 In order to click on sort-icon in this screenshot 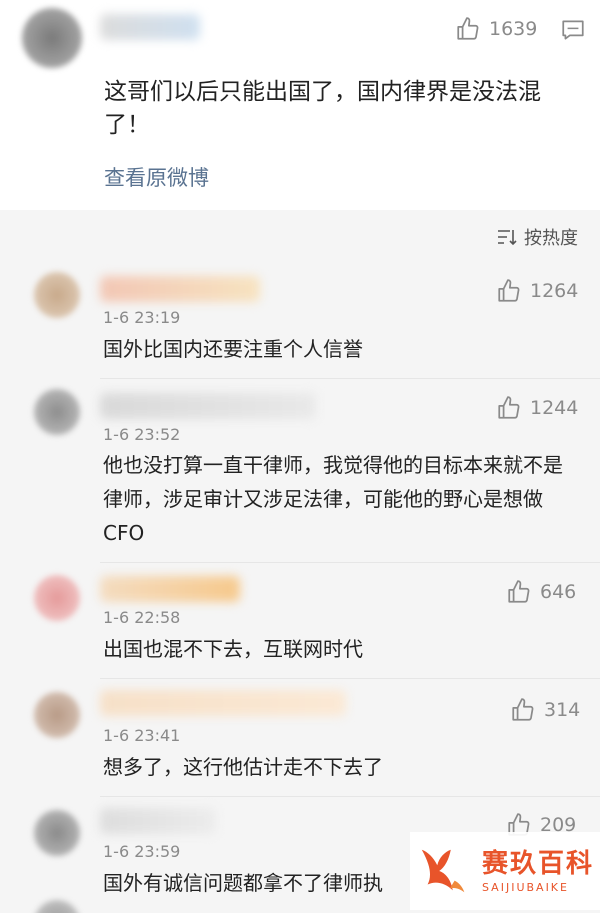, I will do `click(507, 238)`.